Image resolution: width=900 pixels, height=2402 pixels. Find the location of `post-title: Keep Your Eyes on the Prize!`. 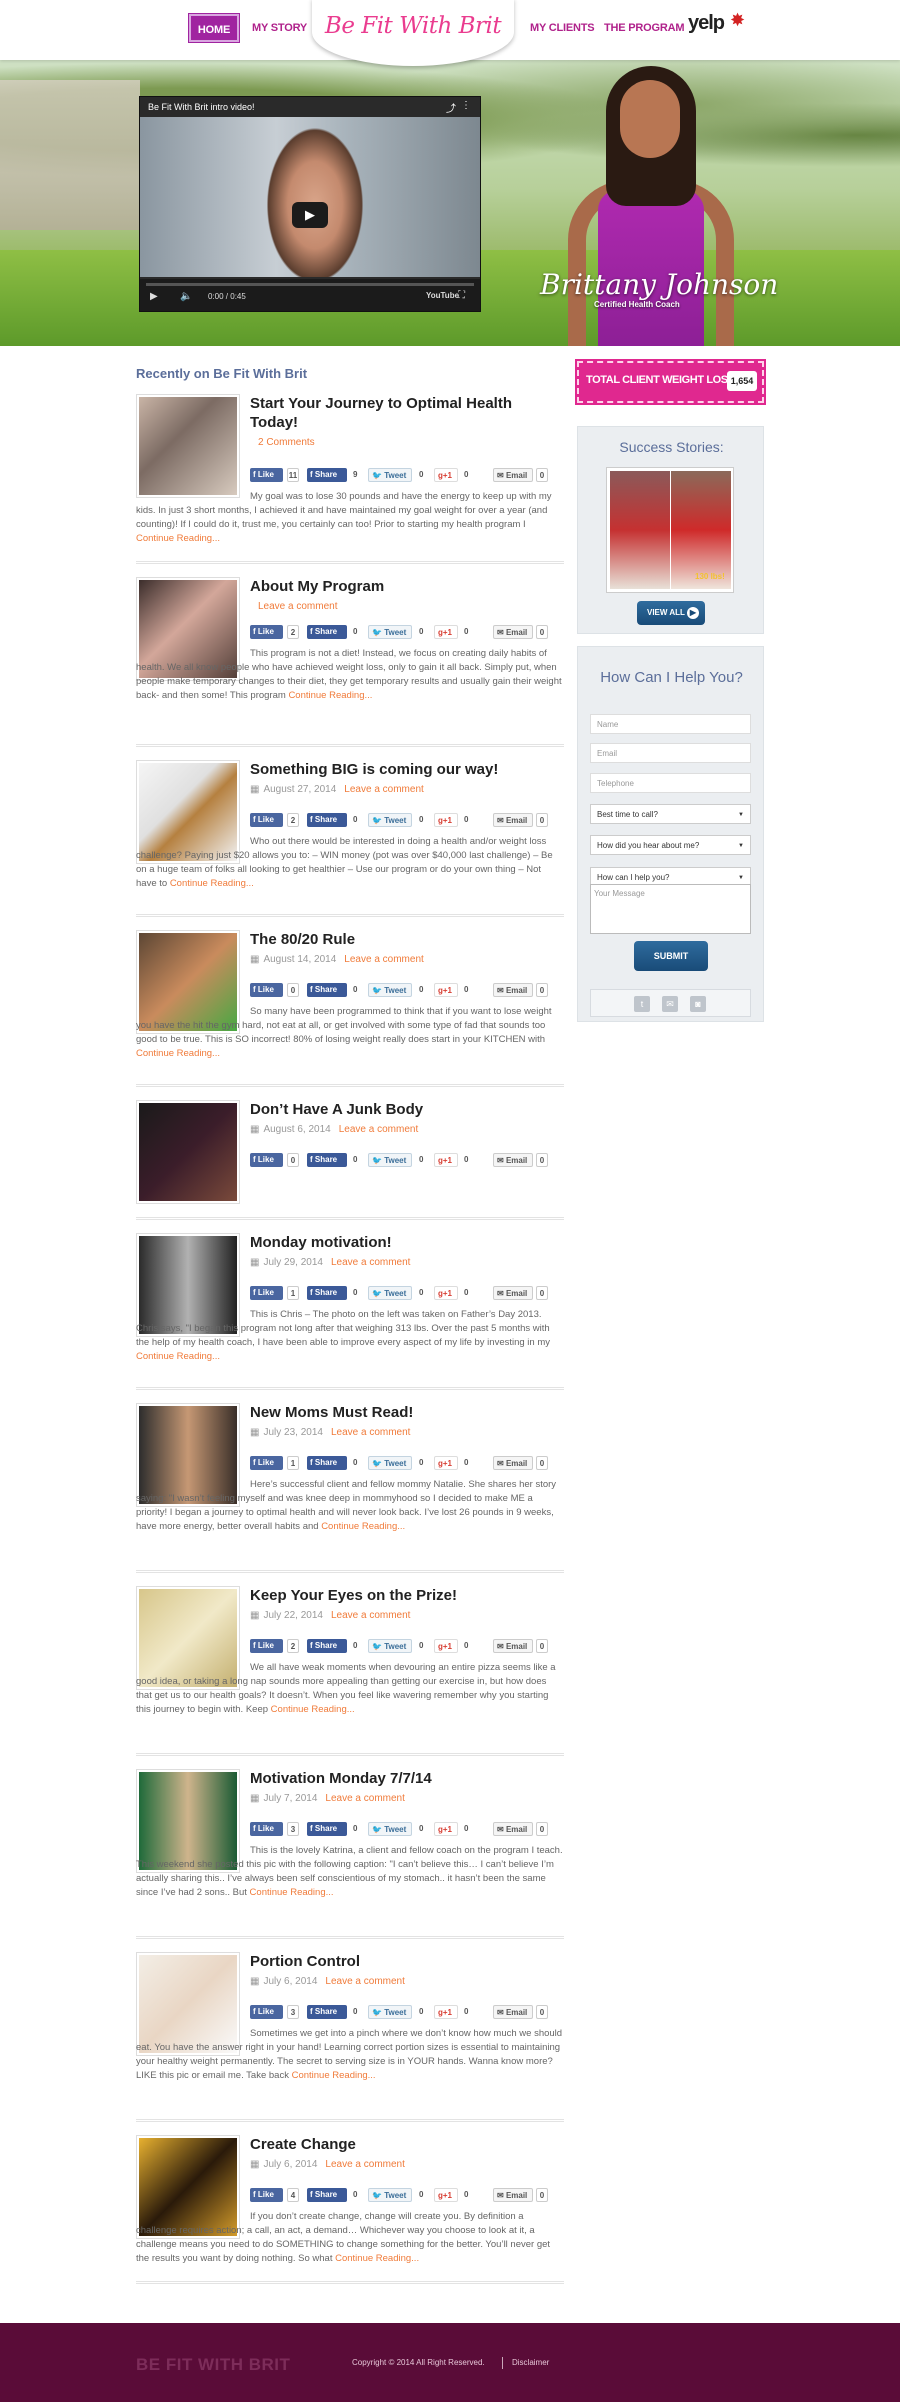

post-title: Keep Your Eyes on the Prize! is located at coordinates (407, 1595).